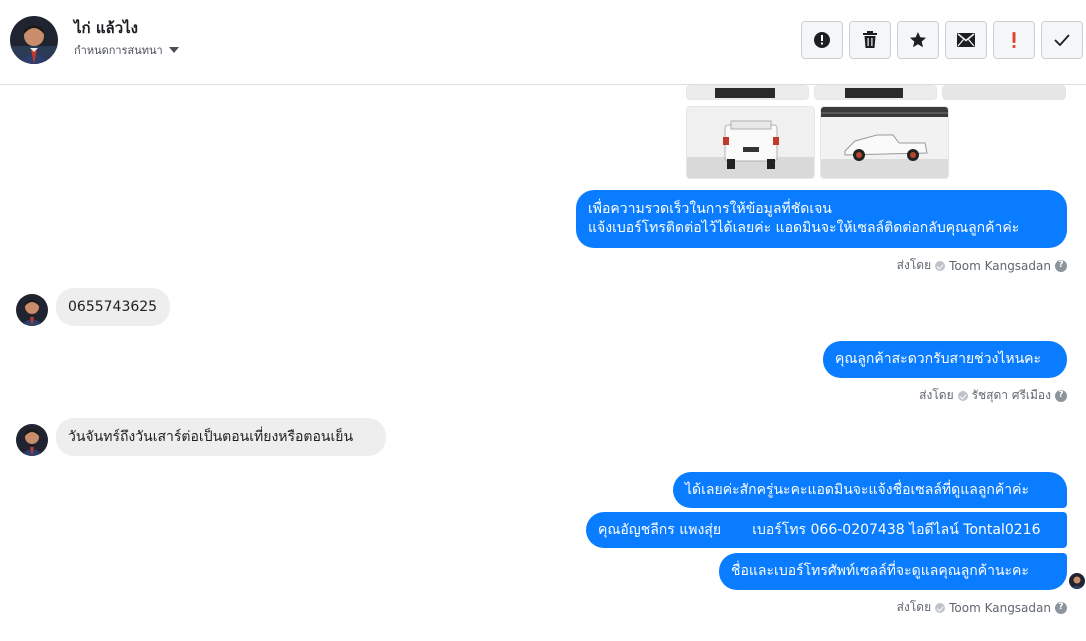  I want to click on message-text: เพื่อความรวดเร็วในการให้ข้อมูลที่ชัดเจน, so click(710, 209).